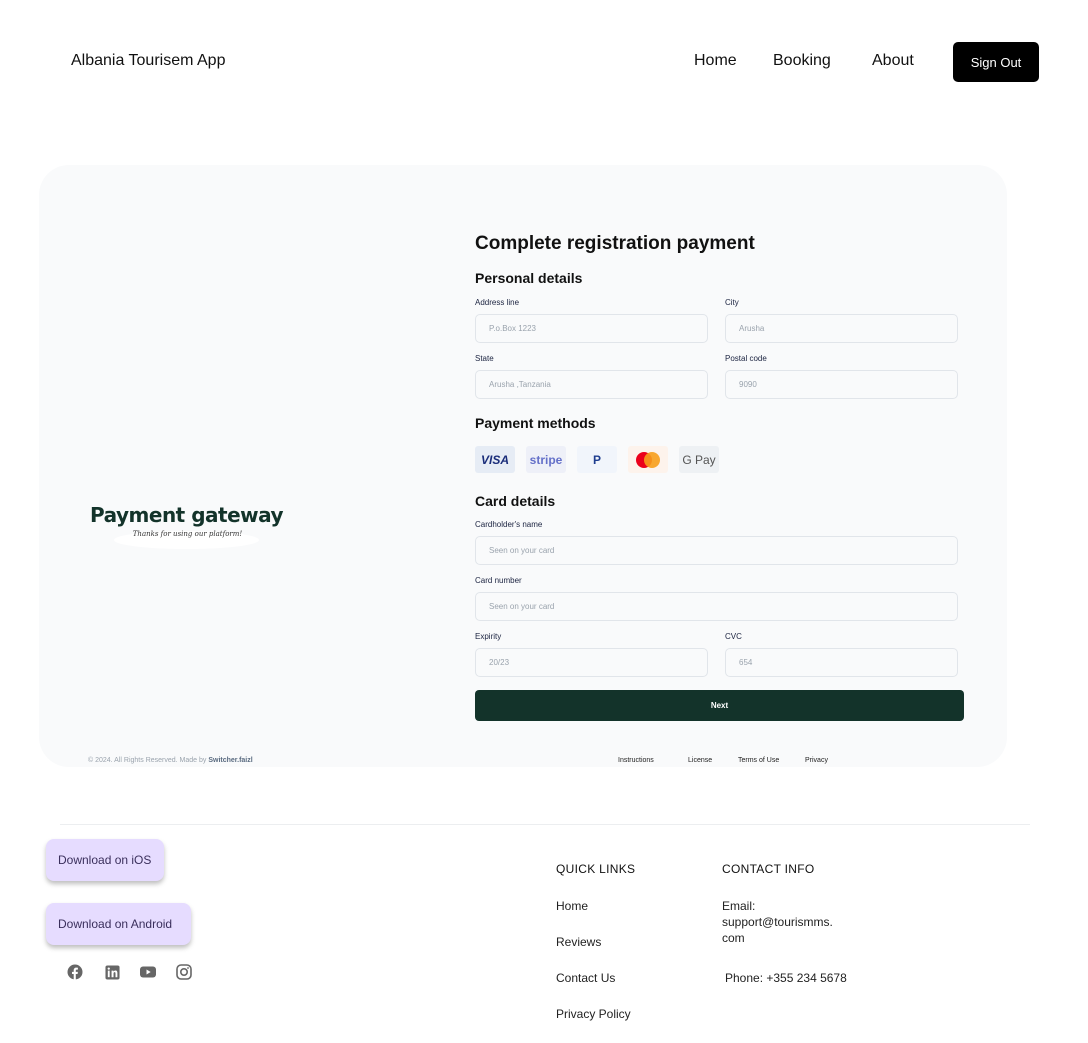 The image size is (1088, 1043). I want to click on footer-link-contact: Contact Us, so click(585, 978).